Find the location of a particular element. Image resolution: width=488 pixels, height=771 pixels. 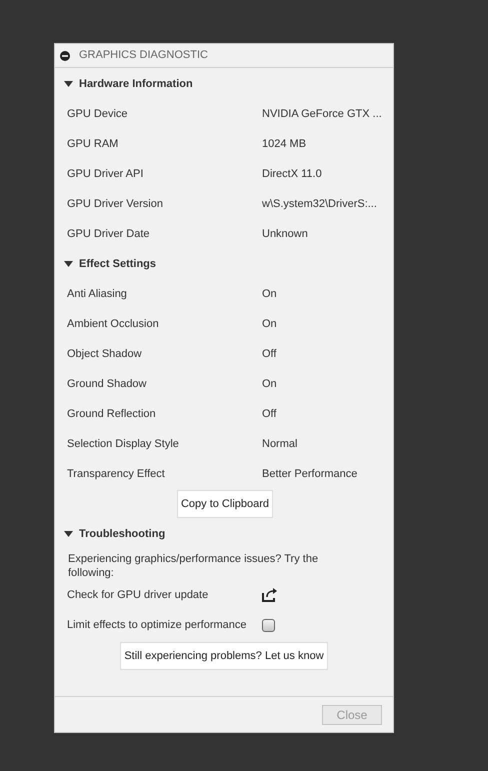

section-heading: Hardware Information is located at coordinates (136, 84).